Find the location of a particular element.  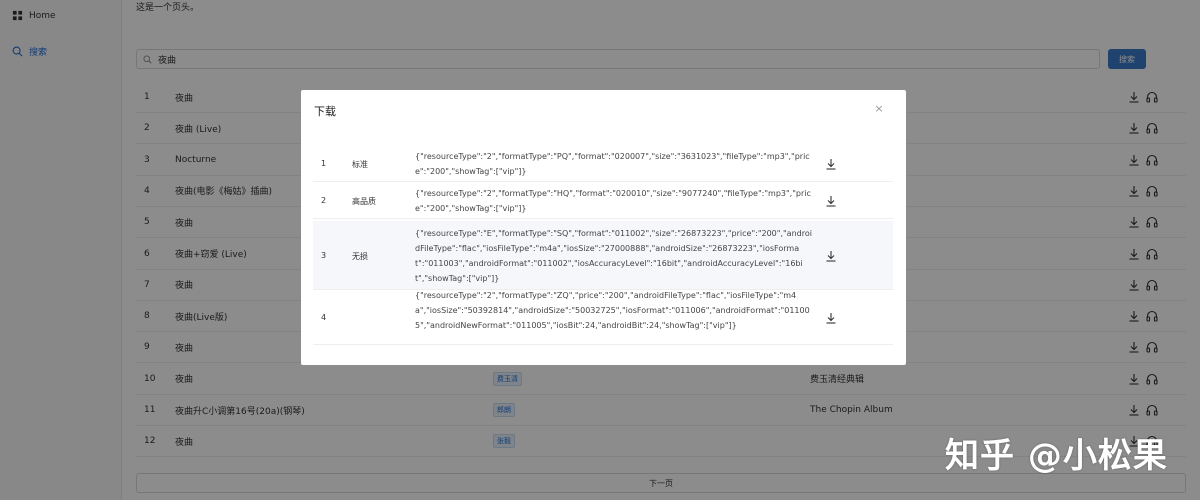

quality-name: 高品质 is located at coordinates (364, 201).